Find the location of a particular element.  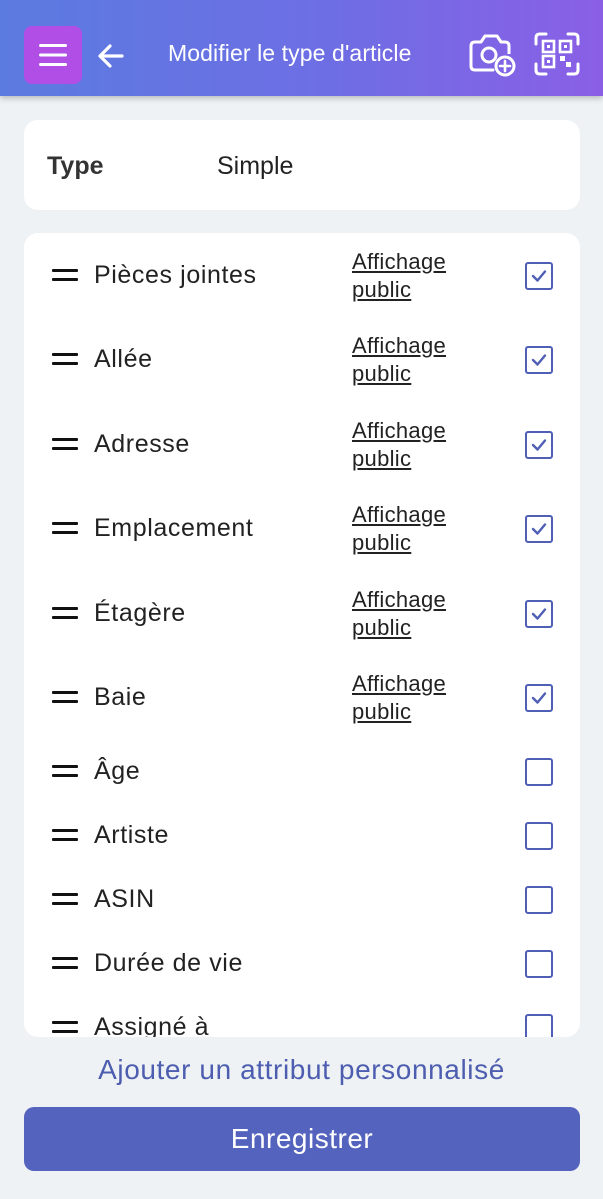

menu-button is located at coordinates (53, 55).